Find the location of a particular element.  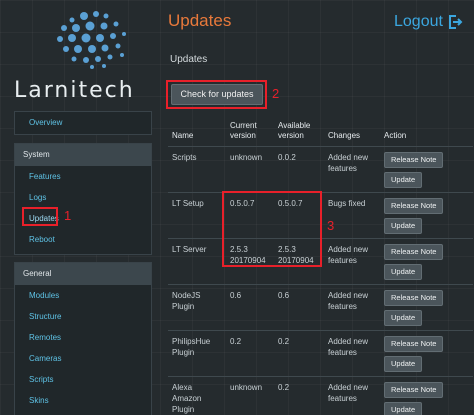

cell-name: LT Server is located at coordinates (197, 260).